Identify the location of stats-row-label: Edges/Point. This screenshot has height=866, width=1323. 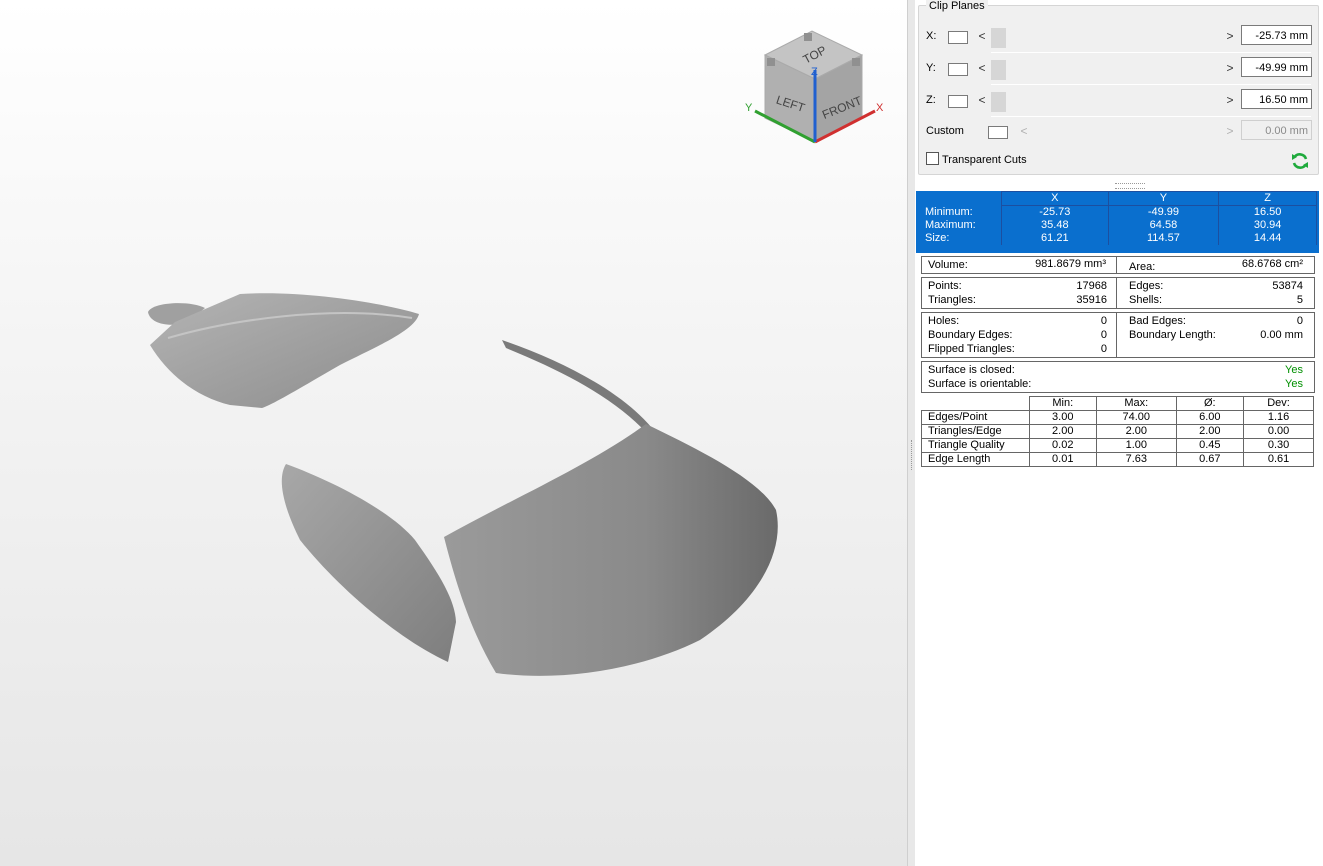
(975, 417).